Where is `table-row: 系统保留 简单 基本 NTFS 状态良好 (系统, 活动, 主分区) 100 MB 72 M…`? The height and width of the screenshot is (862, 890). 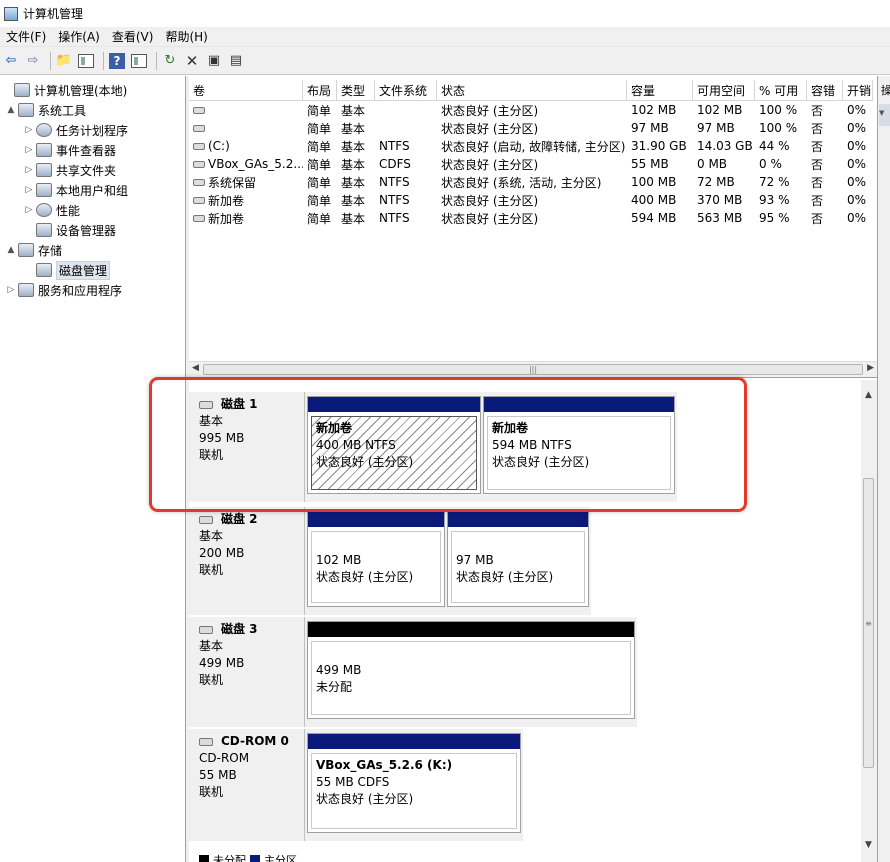 table-row: 系统保留 简单 基本 NTFS 状态良好 (系统, 活动, 主分区) 100 MB 72 M… is located at coordinates (531, 182).